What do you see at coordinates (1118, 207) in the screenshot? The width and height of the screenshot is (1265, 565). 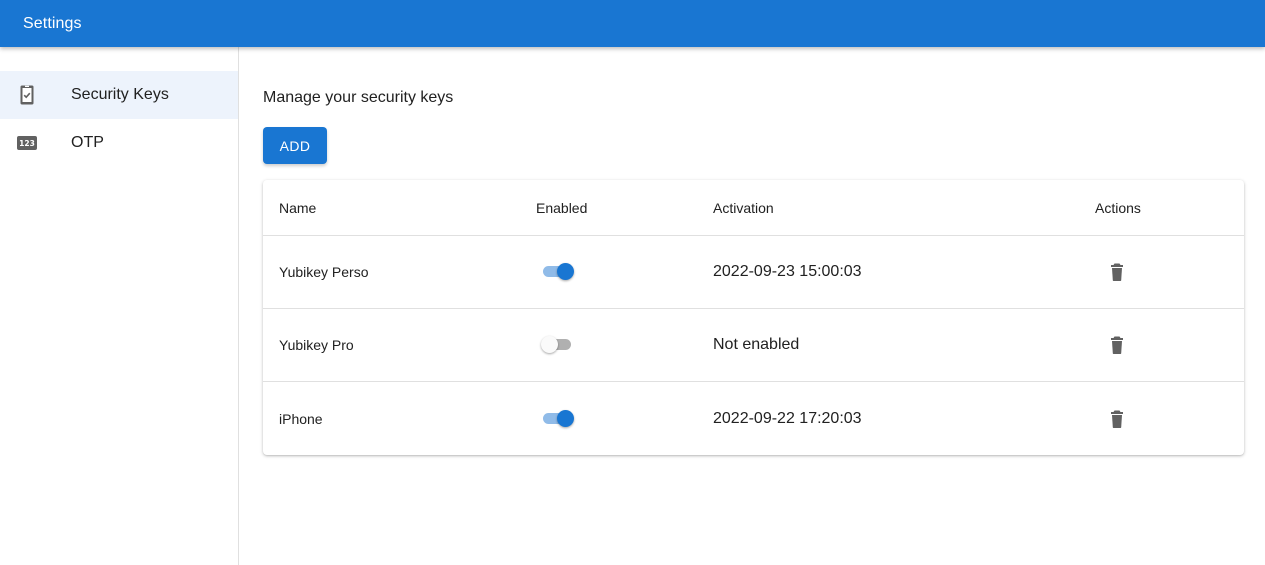 I see `column-header-actions: Actions` at bounding box center [1118, 207].